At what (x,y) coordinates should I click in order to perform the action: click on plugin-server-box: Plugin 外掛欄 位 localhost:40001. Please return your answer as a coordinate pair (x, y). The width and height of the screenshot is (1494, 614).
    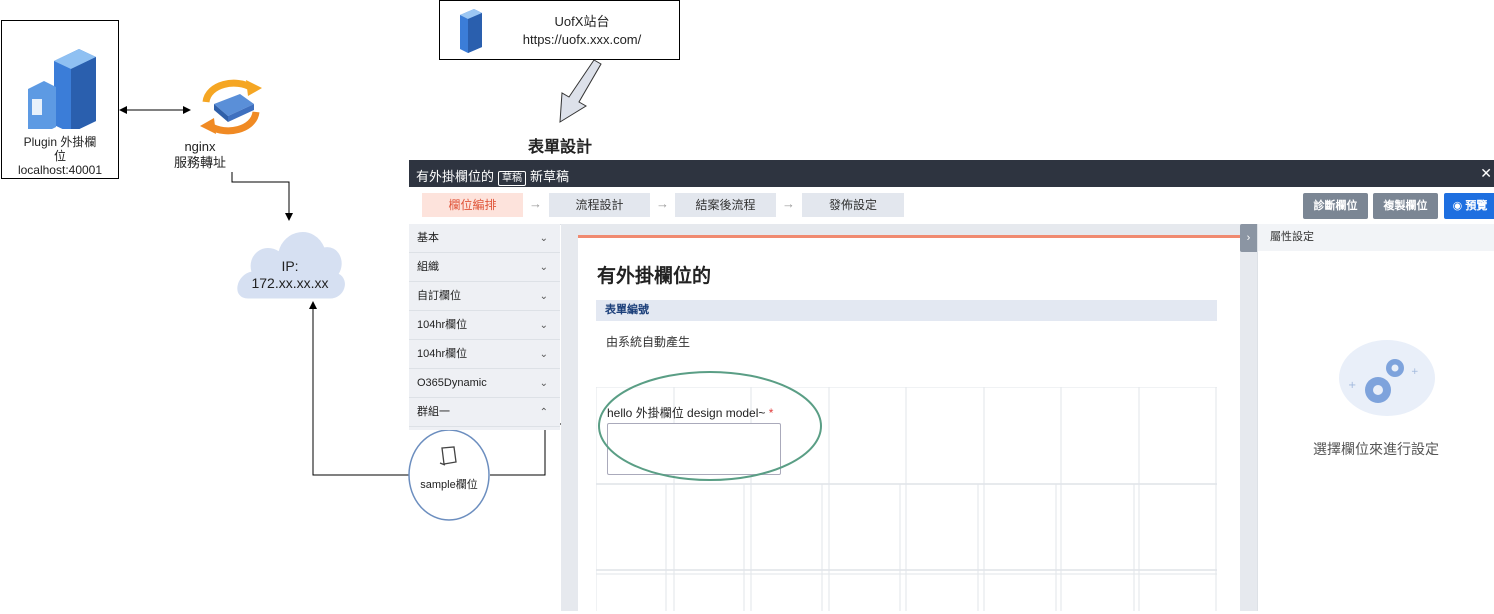
    Looking at the image, I should click on (60, 99).